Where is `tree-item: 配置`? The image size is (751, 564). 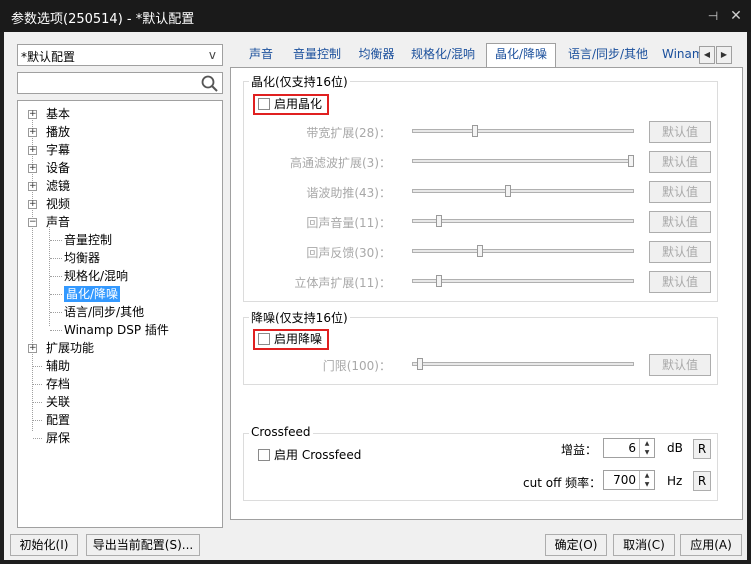
tree-item: 配置 is located at coordinates (58, 420).